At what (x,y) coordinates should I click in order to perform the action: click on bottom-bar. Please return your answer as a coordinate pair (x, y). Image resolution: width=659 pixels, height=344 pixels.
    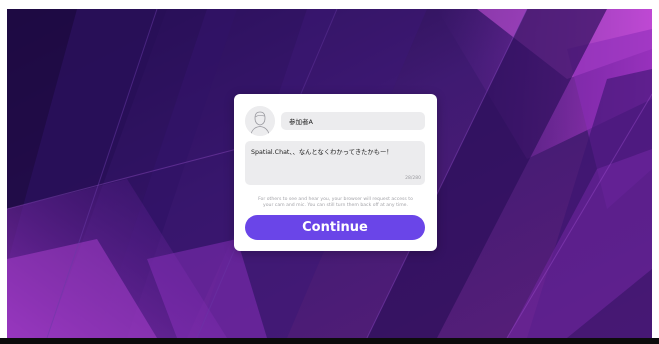
    Looking at the image, I should click on (329, 341).